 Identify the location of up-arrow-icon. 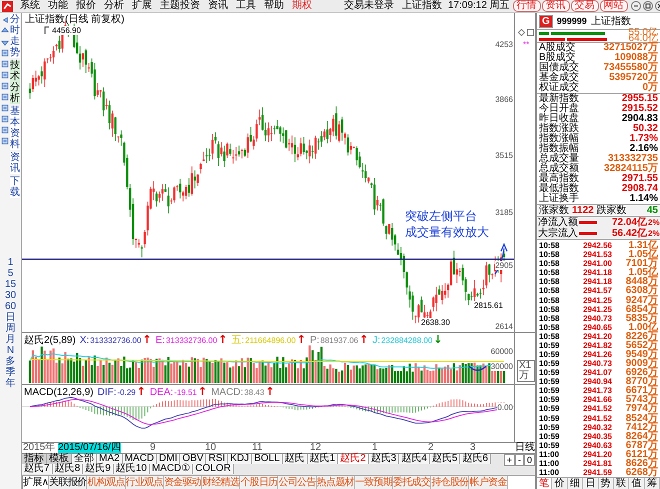
(5, 31).